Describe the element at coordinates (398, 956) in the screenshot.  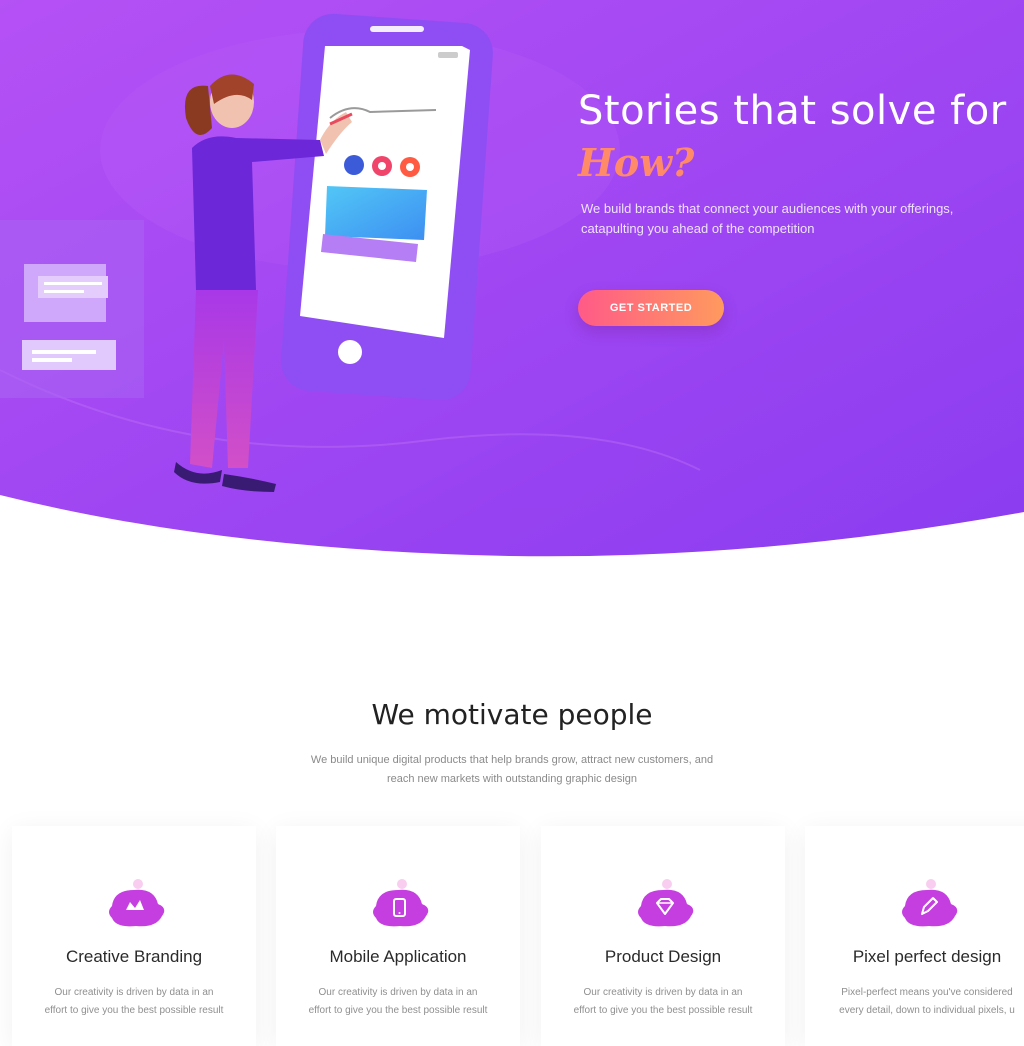
I see `service-title: Mobile Application` at that location.